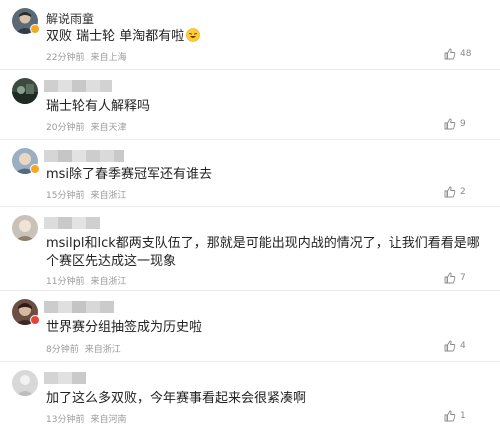 The height and width of the screenshot is (440, 500). I want to click on comment-meta: 13分钟前 来自河南, so click(86, 418).